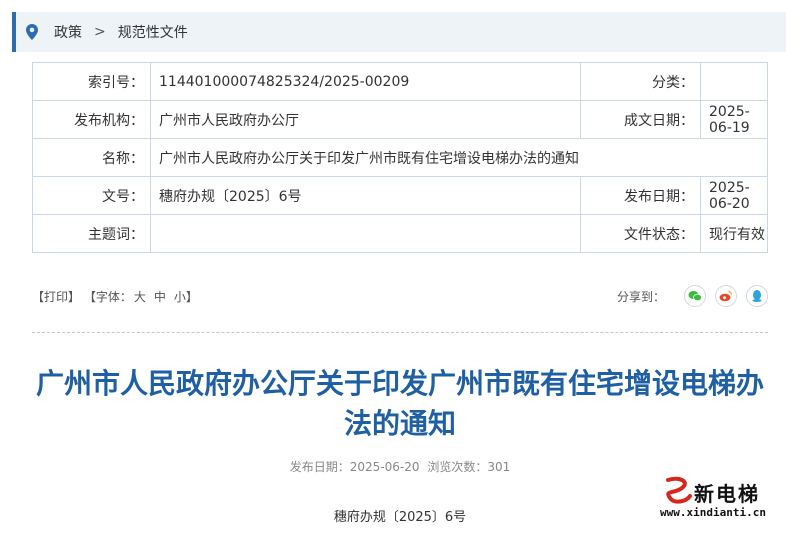 The height and width of the screenshot is (535, 800). What do you see at coordinates (400, 332) in the screenshot?
I see `divider` at bounding box center [400, 332].